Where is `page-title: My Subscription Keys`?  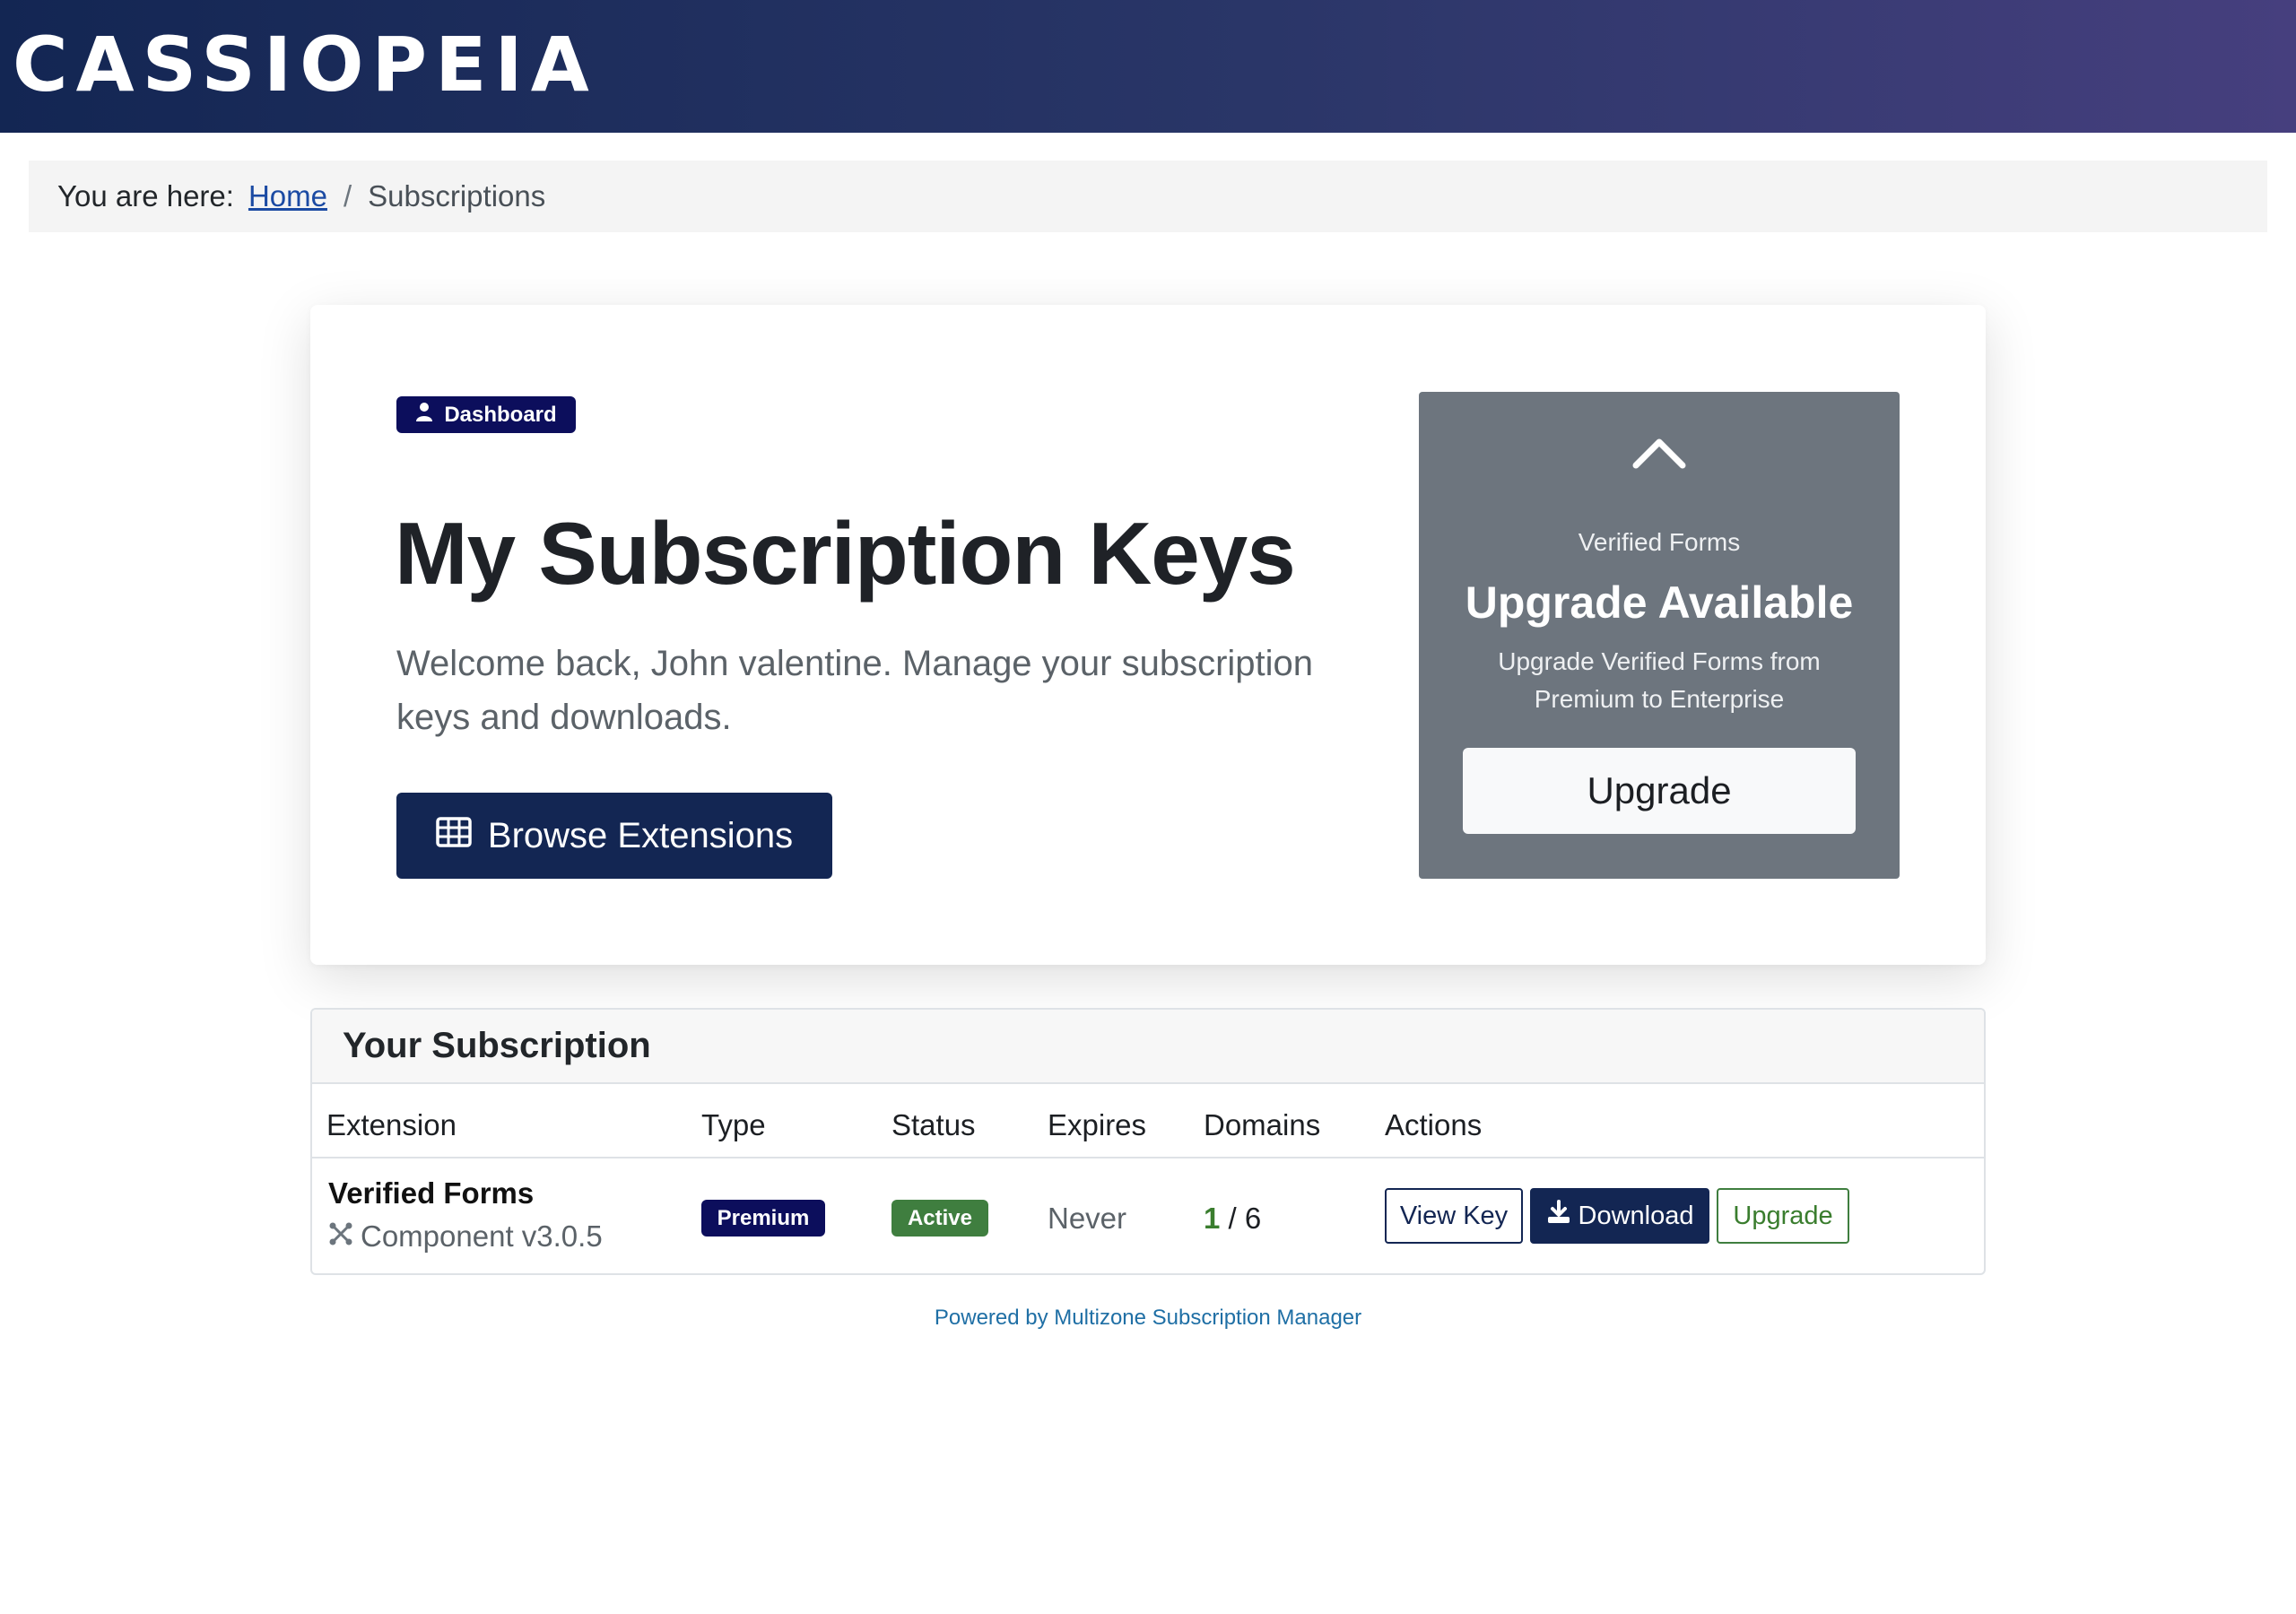
page-title: My Subscription Keys is located at coordinates (845, 553).